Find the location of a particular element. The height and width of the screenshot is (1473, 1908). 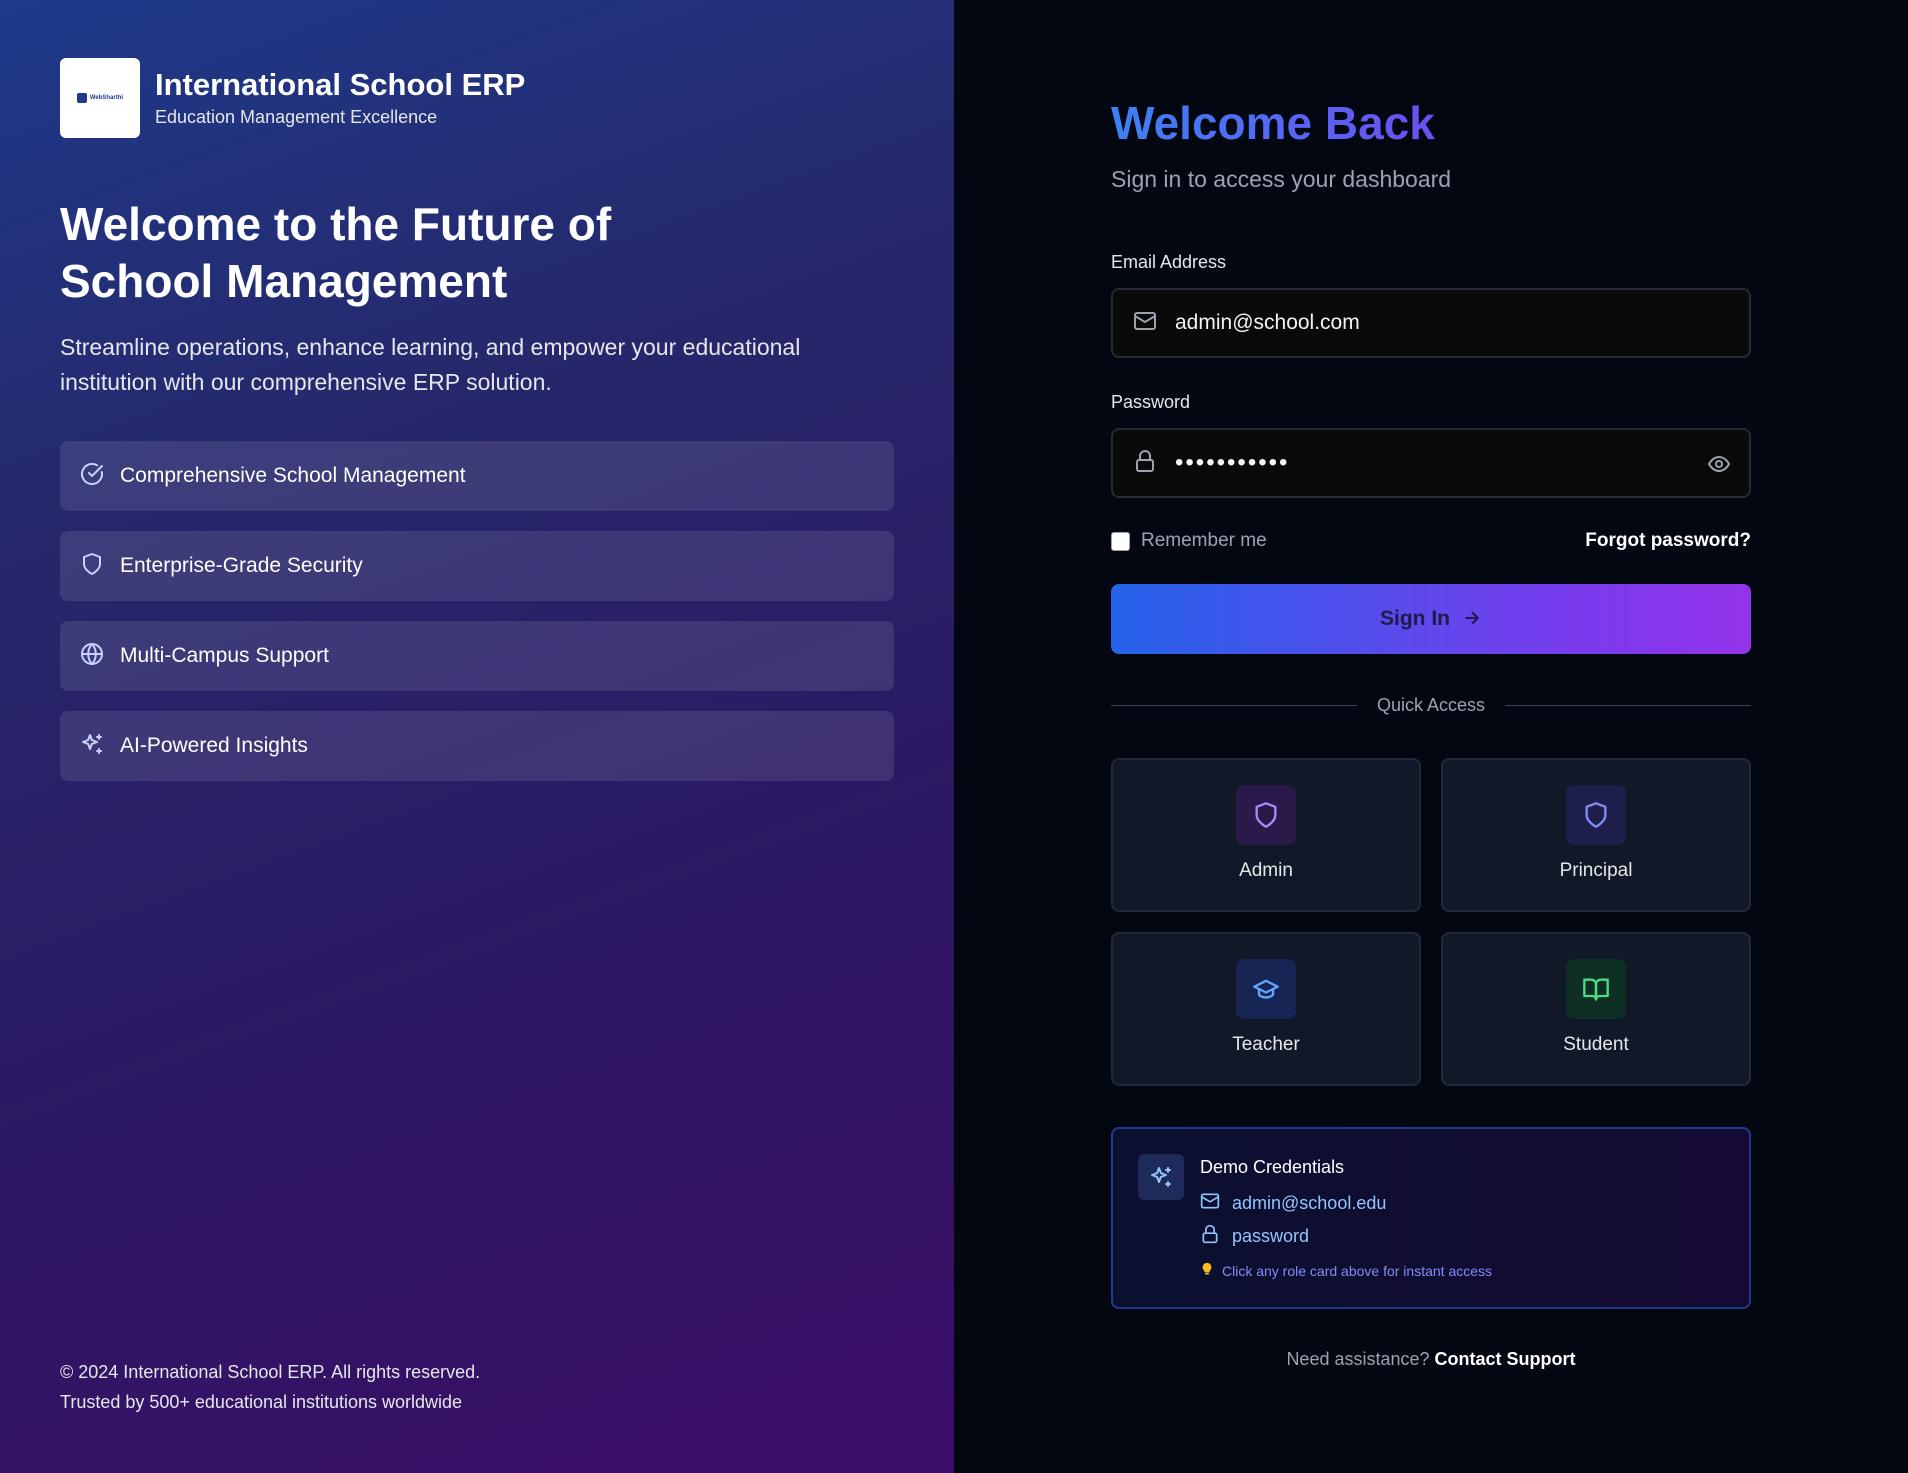

email-value: admin@school.com is located at coordinates (1267, 323).